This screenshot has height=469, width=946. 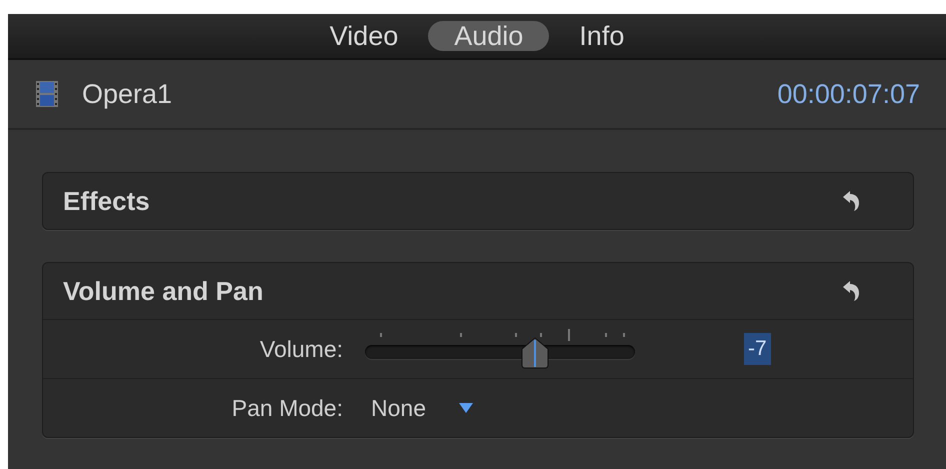 What do you see at coordinates (106, 201) in the screenshot?
I see `section-title: Effects` at bounding box center [106, 201].